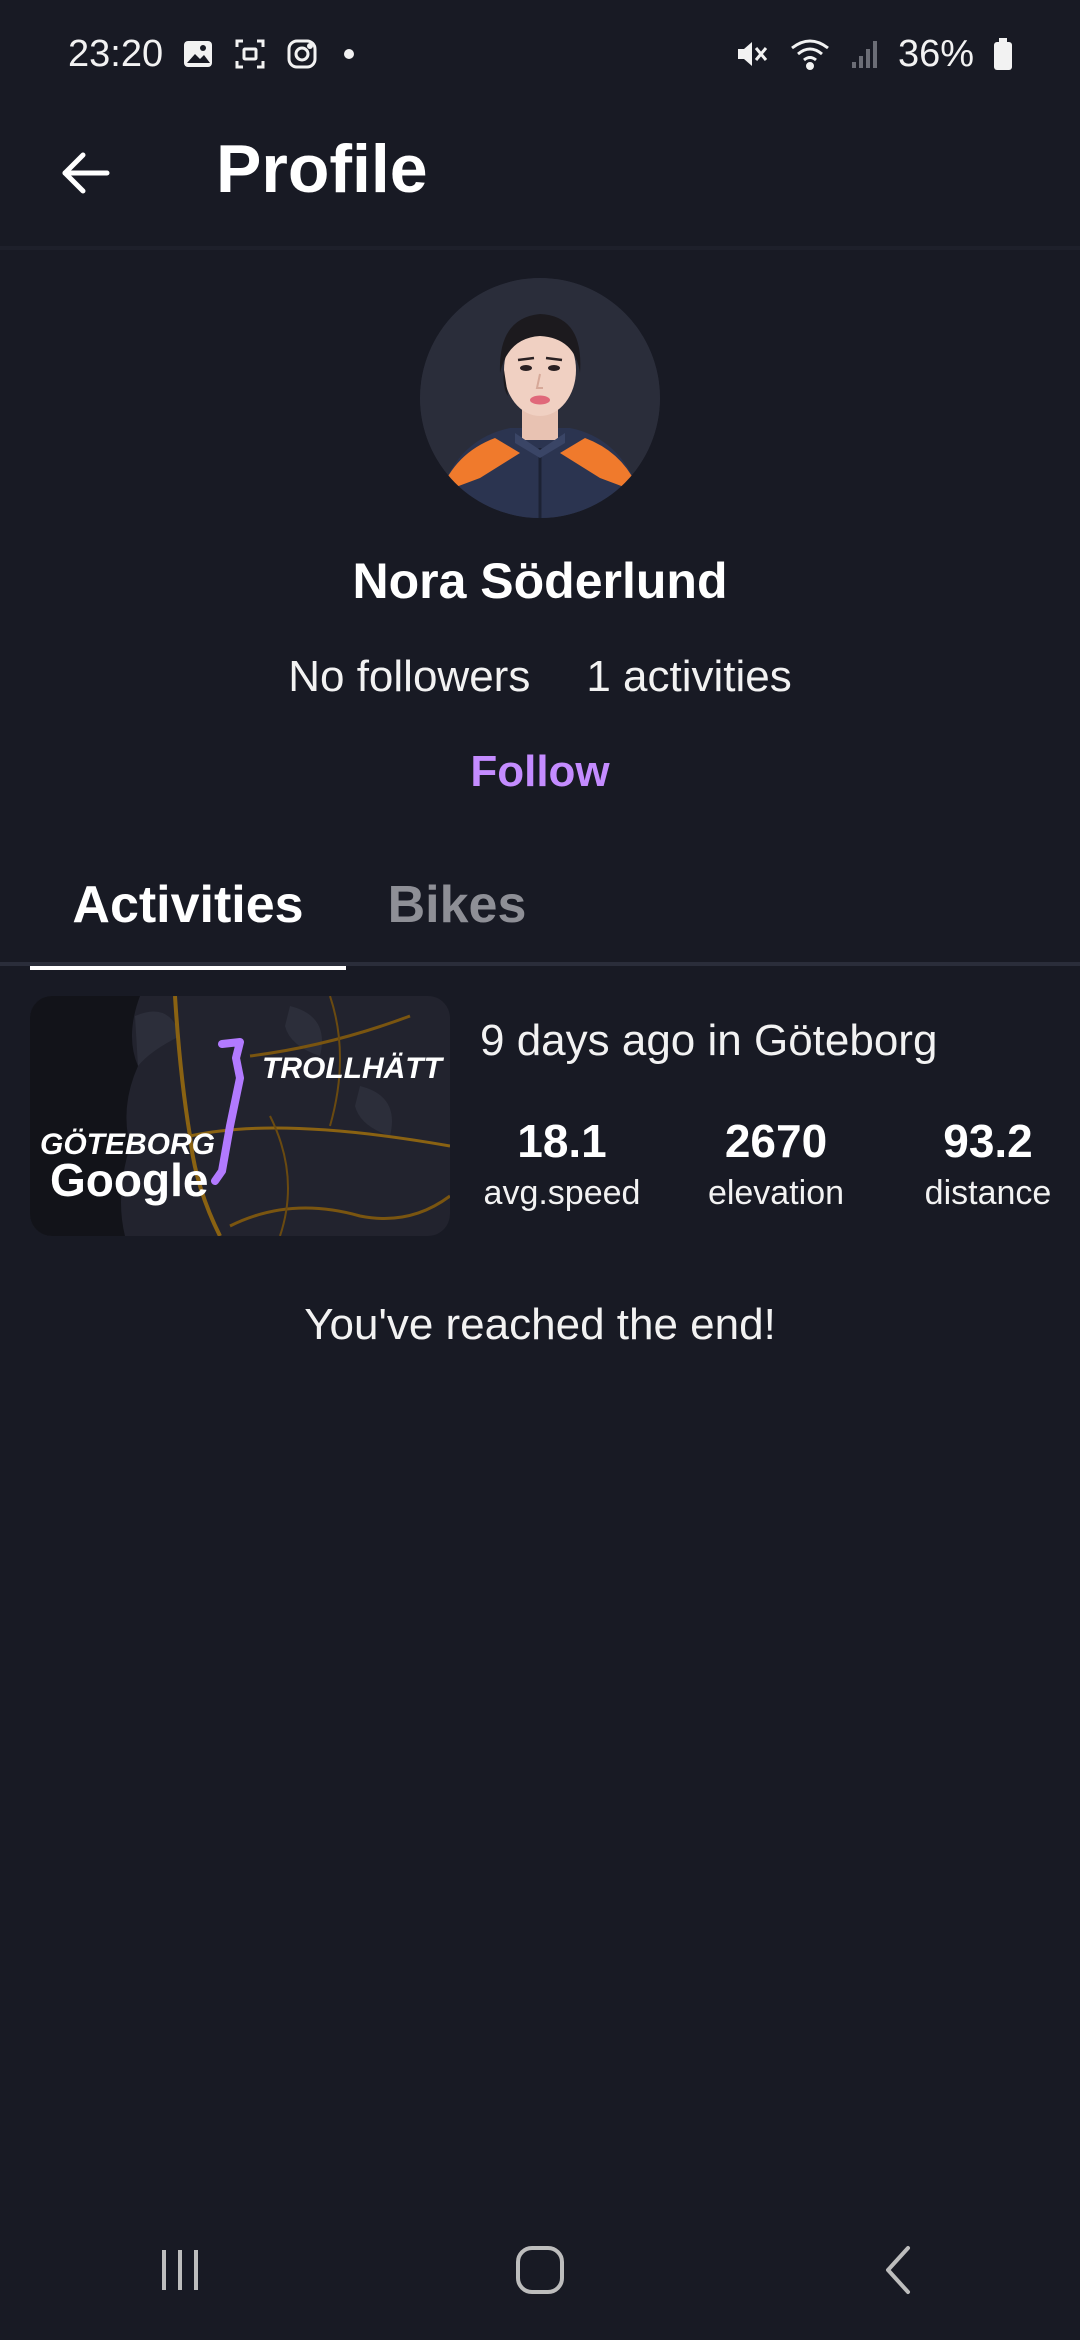  I want to click on route-map: TROLLHÄTT GÖTEBORG Google, so click(240, 1116).